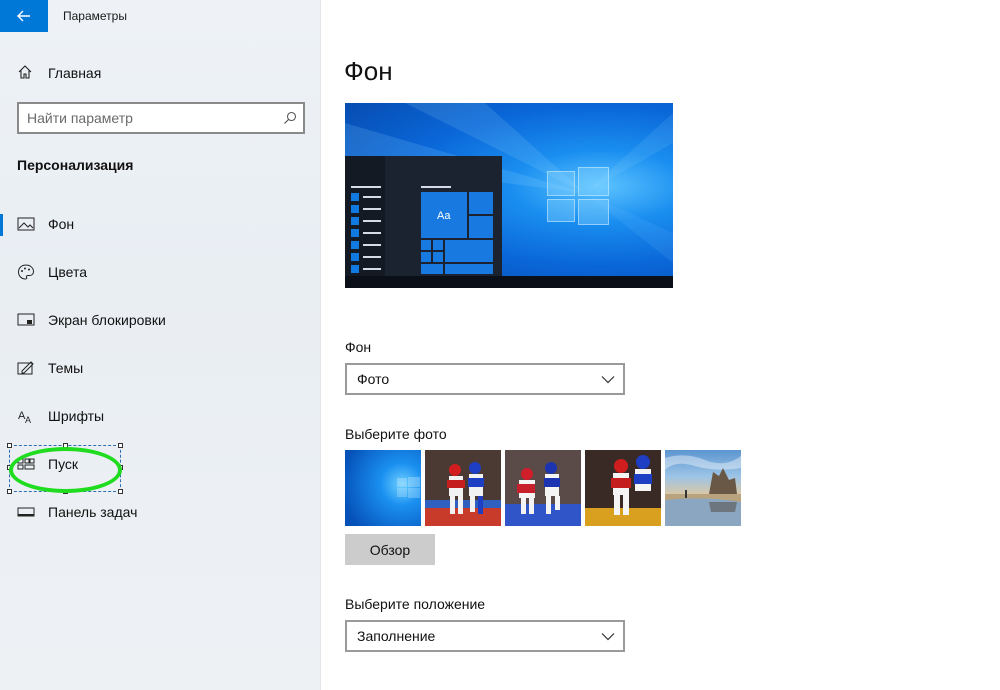 The image size is (1000, 690). What do you see at coordinates (147, 118) in the screenshot?
I see `search-input` at bounding box center [147, 118].